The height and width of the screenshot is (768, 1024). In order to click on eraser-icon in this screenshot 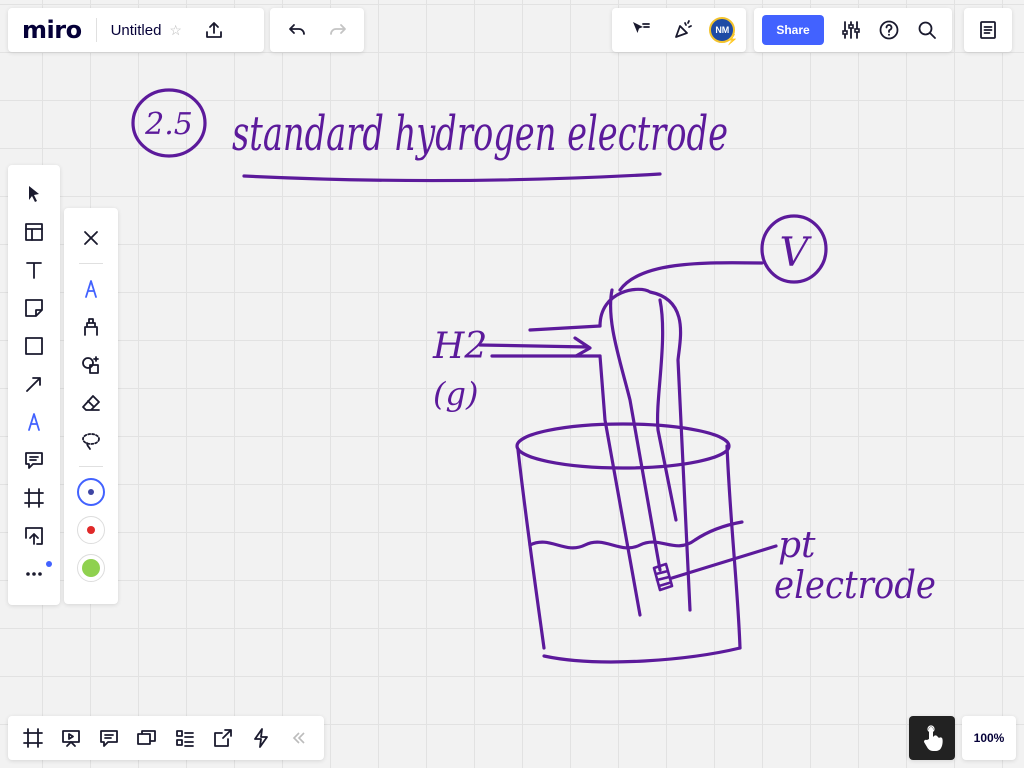, I will do `click(91, 403)`.